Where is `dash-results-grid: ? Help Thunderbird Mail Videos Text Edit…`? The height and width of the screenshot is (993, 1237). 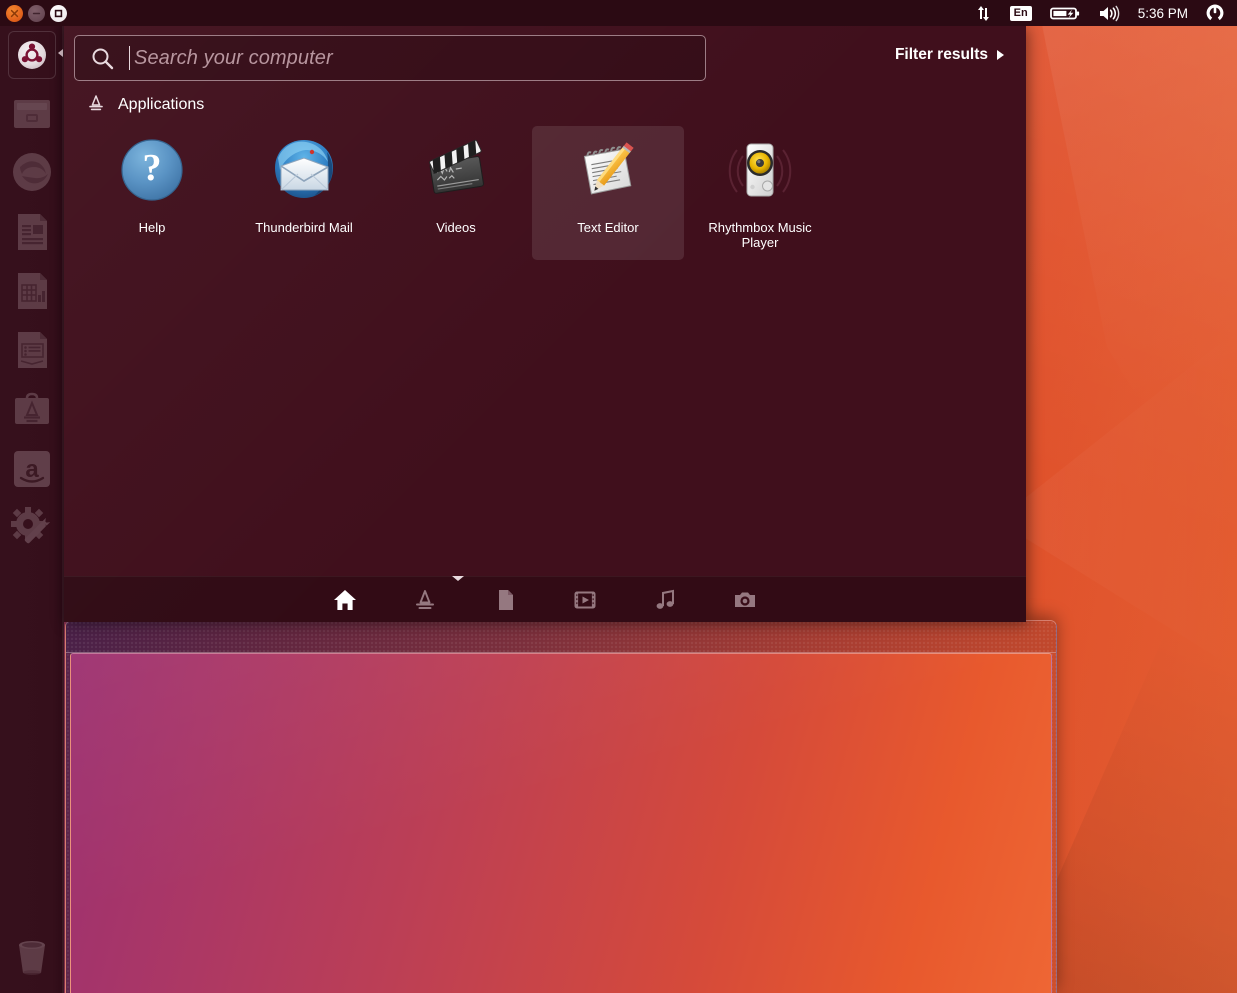 dash-results-grid: ? Help Thunderbird Mail Videos Text Edit… is located at coordinates (551, 193).